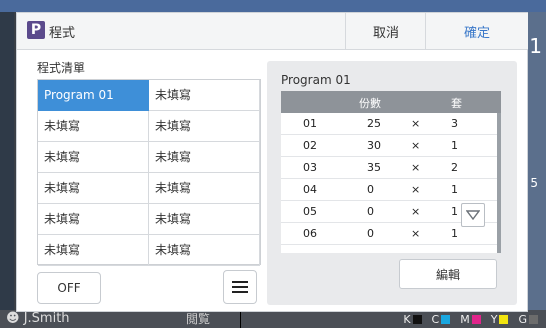  I want to click on background-glyph: 1, so click(535, 46).